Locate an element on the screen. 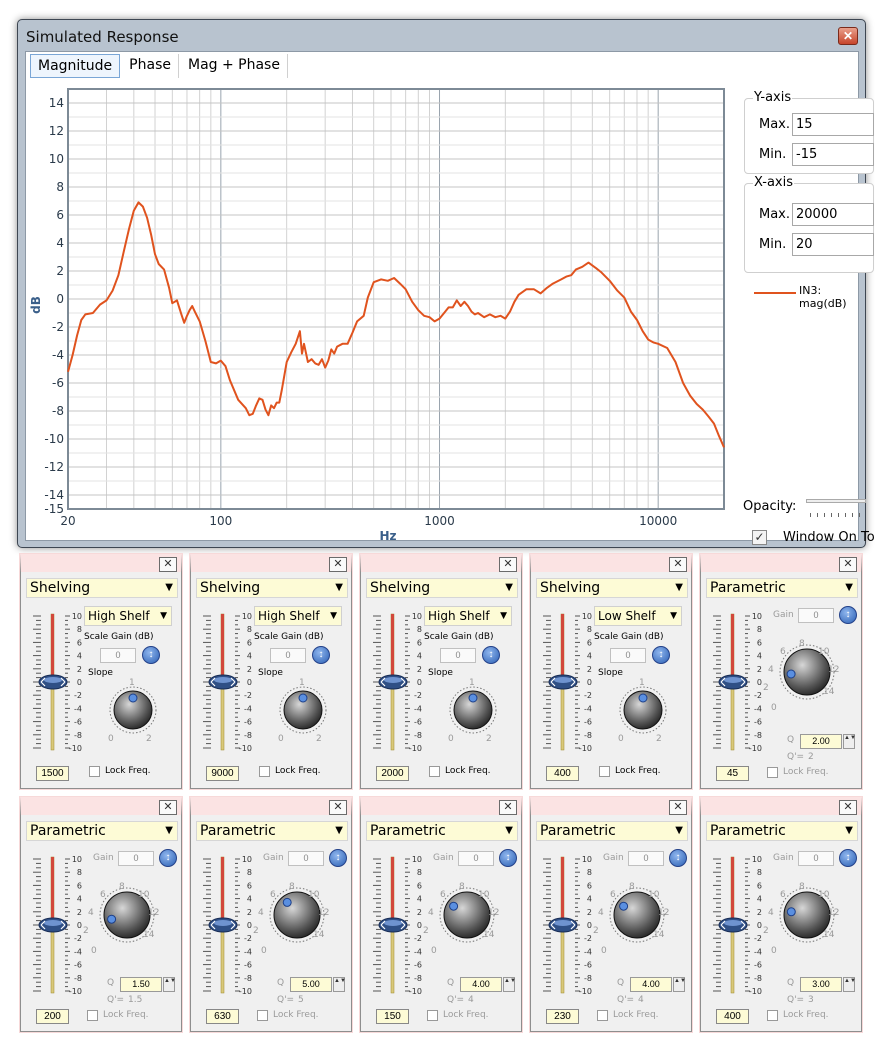  frequency-value: 150 is located at coordinates (392, 1016).